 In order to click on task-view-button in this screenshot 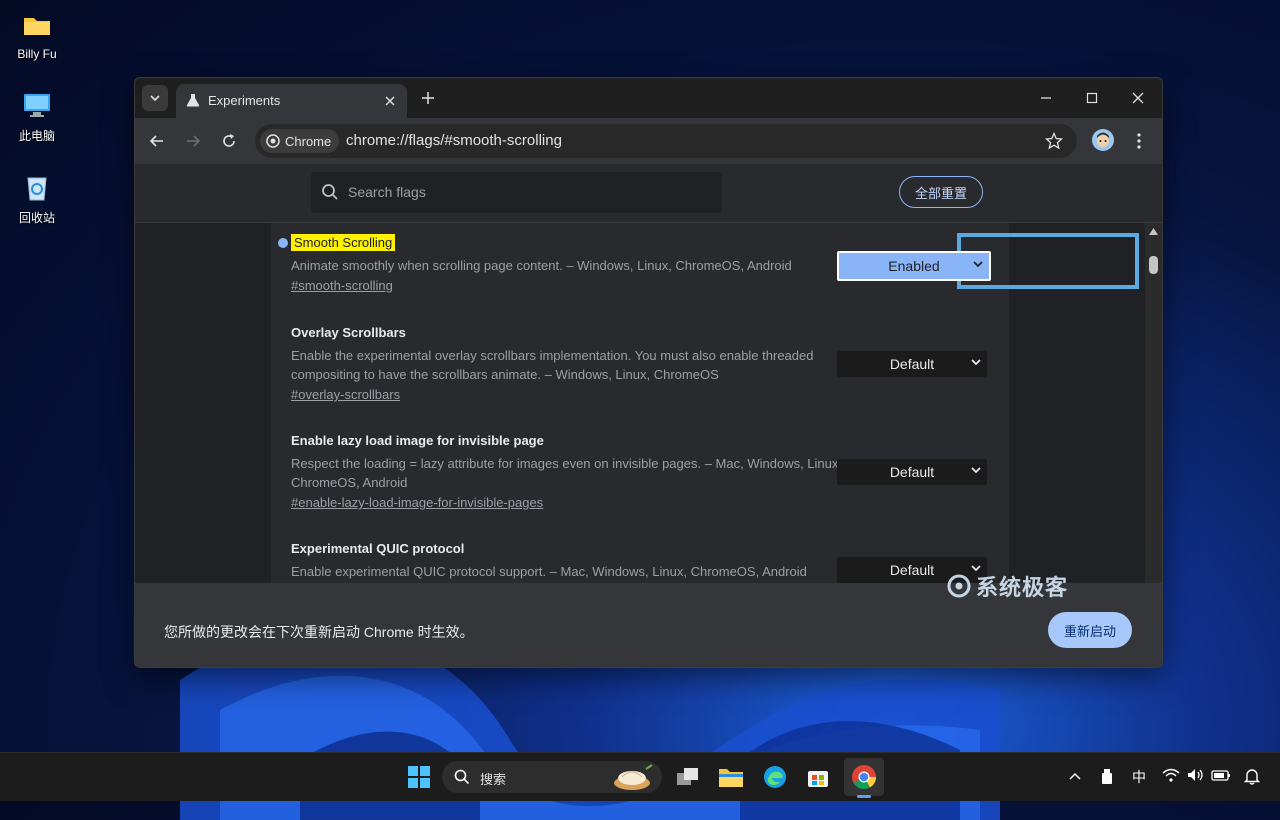, I will do `click(688, 777)`.